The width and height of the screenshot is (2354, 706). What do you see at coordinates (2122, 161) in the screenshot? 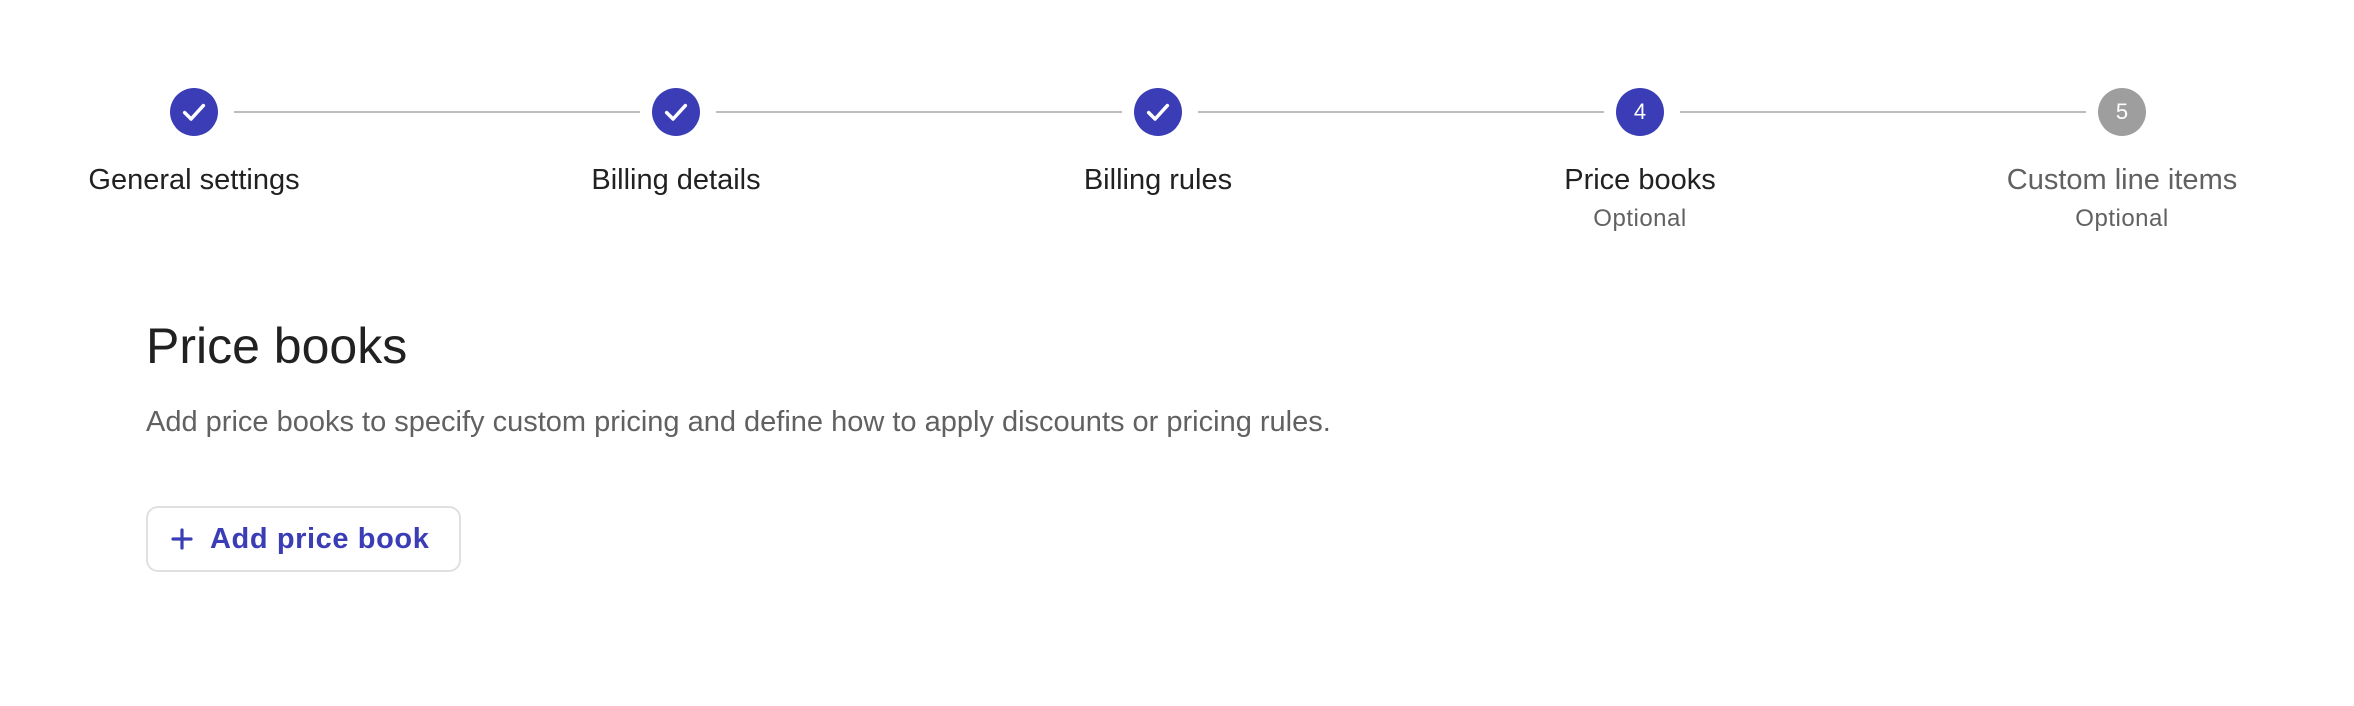
I see `step-custom-line-items: 5 Custom line items Optional` at bounding box center [2122, 161].